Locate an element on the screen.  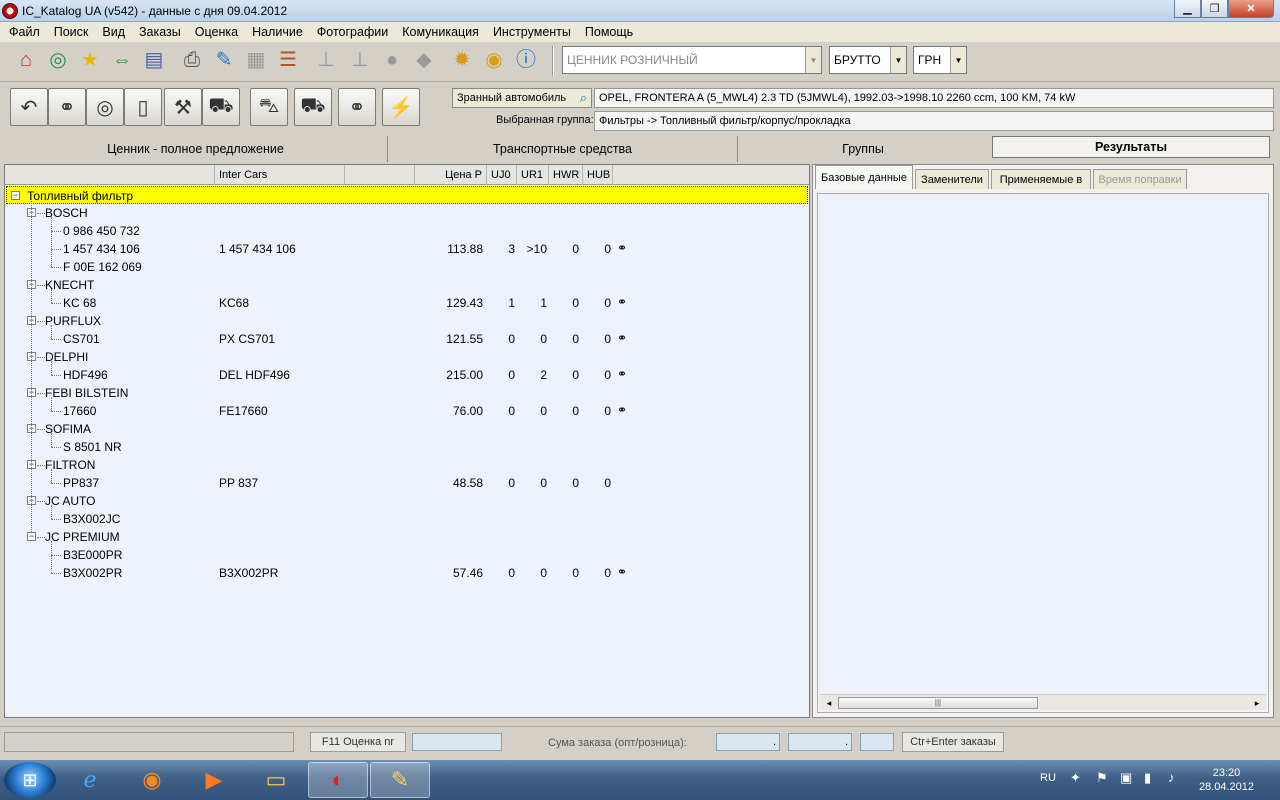
valuation-number-field is located at coordinates (457, 742).